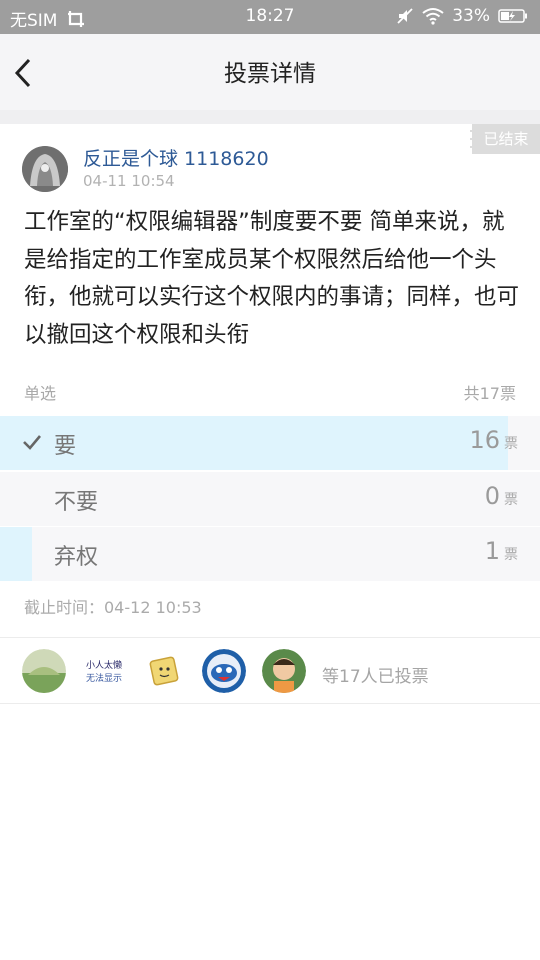 This screenshot has width=540, height=960. What do you see at coordinates (176, 157) in the screenshot?
I see `author-name: 反正是个球 1118620` at bounding box center [176, 157].